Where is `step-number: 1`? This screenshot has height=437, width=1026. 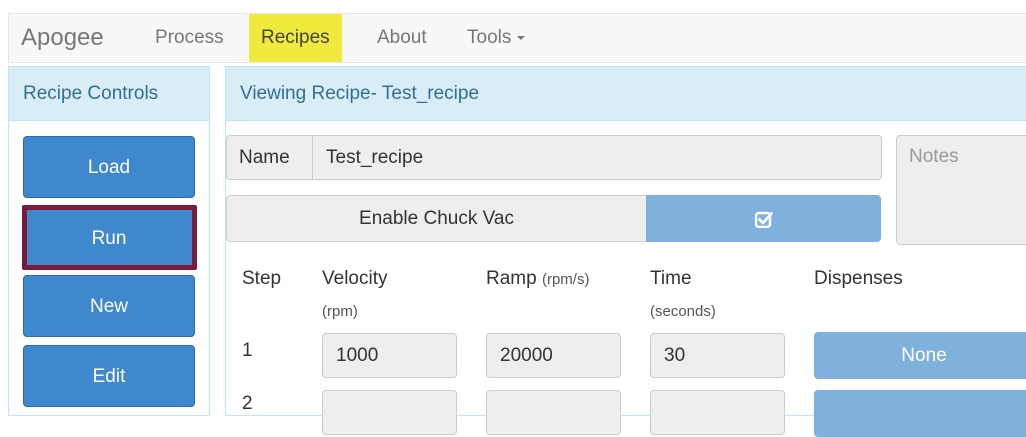
step-number: 1 is located at coordinates (247, 350).